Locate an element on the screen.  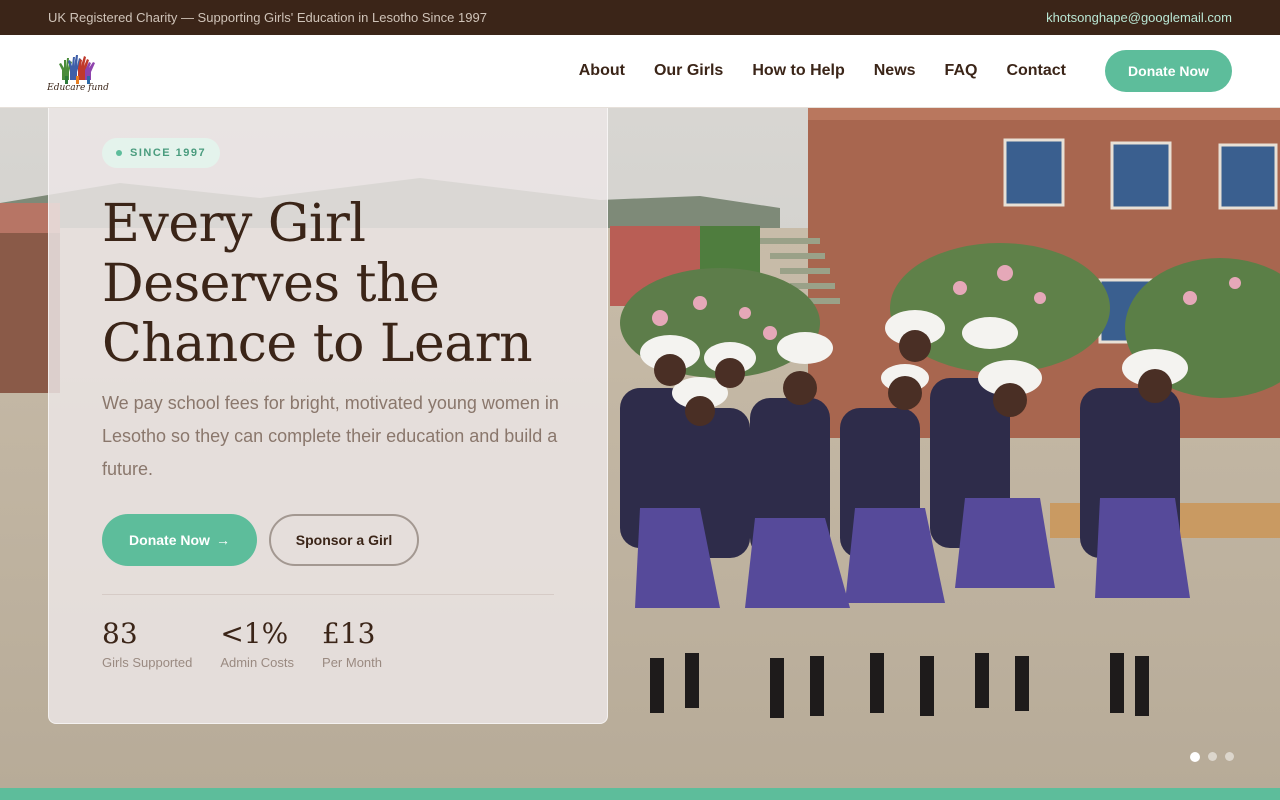
hero-headline: Every Girl Deserves the Chance to Learn is located at coordinates (337, 284).